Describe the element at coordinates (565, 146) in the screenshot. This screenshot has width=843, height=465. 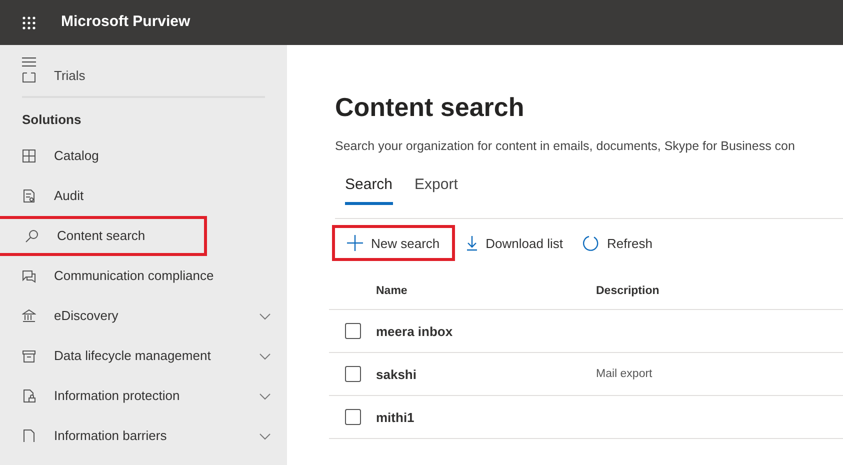
I see `page-description: Search your organization for content in emails, documents, Skype for Business con` at that location.